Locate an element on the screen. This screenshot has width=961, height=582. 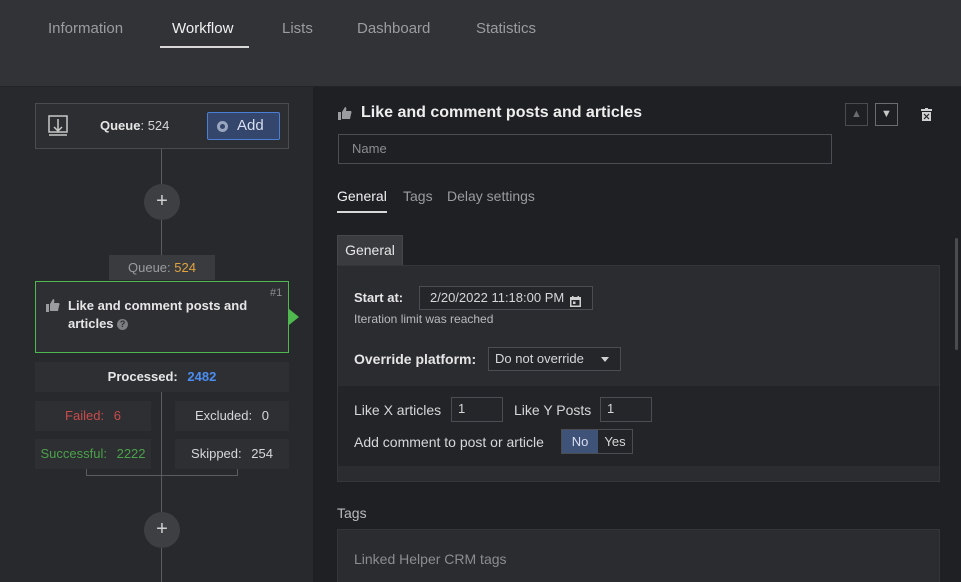
add-circle-icon is located at coordinates (222, 126).